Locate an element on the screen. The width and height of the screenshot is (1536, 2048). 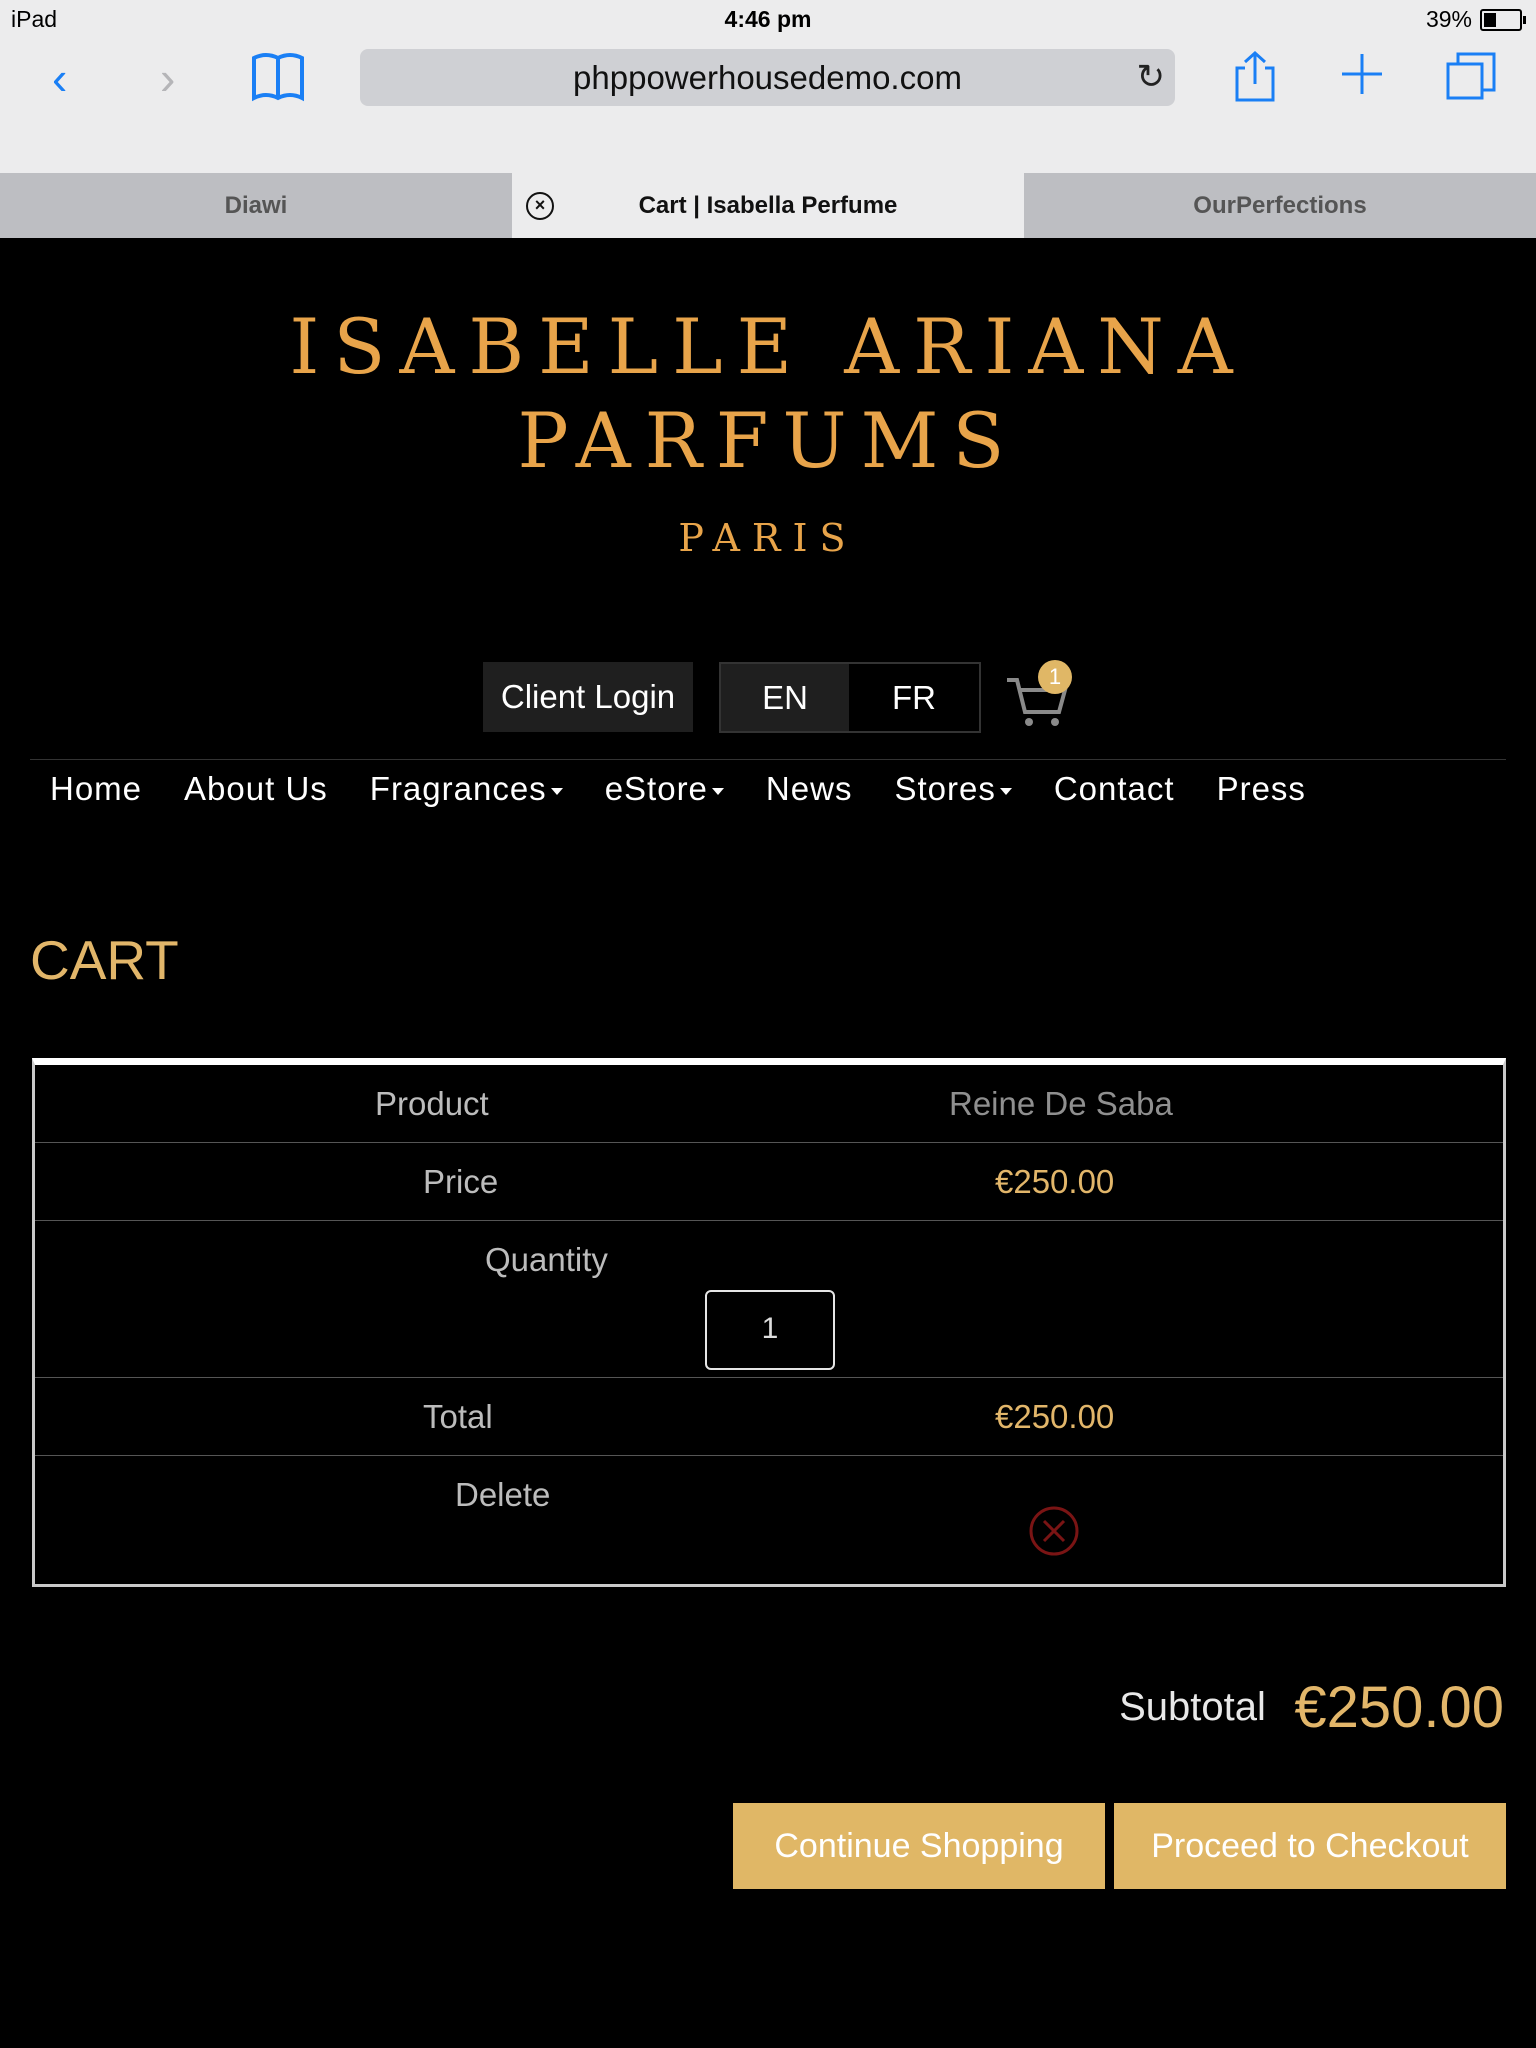
cart-count-badge: 1 is located at coordinates (1055, 677).